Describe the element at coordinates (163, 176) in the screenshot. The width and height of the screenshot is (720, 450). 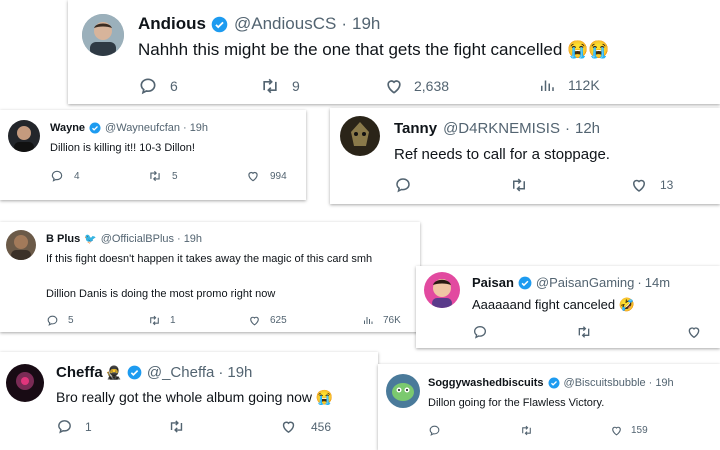
I see `retweet-button: 5` at that location.